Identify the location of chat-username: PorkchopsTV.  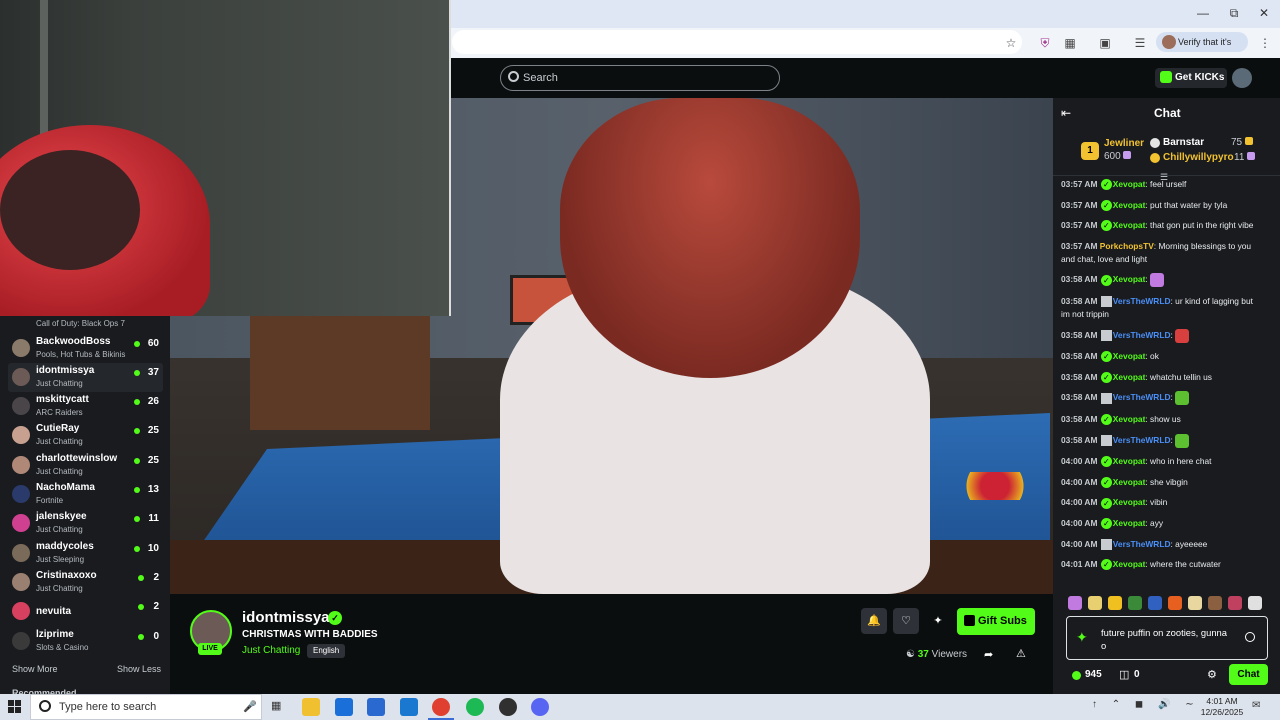
(1127, 246).